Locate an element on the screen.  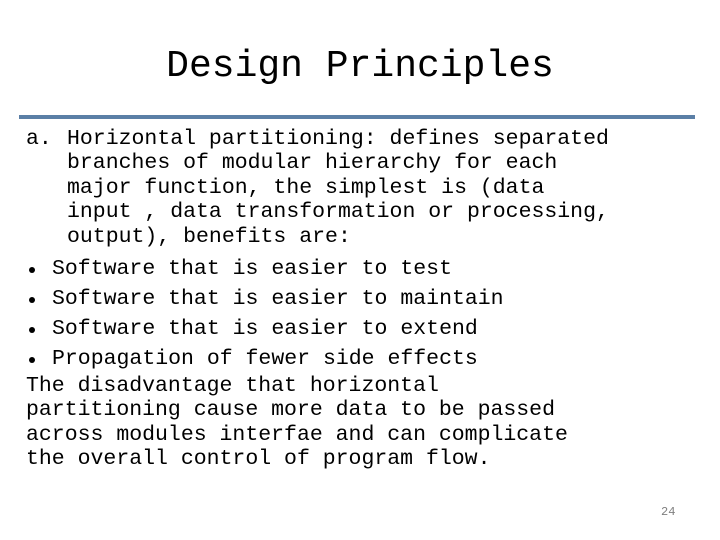
item-a-line: major function, the simplest is (data is located at coordinates (306, 187).